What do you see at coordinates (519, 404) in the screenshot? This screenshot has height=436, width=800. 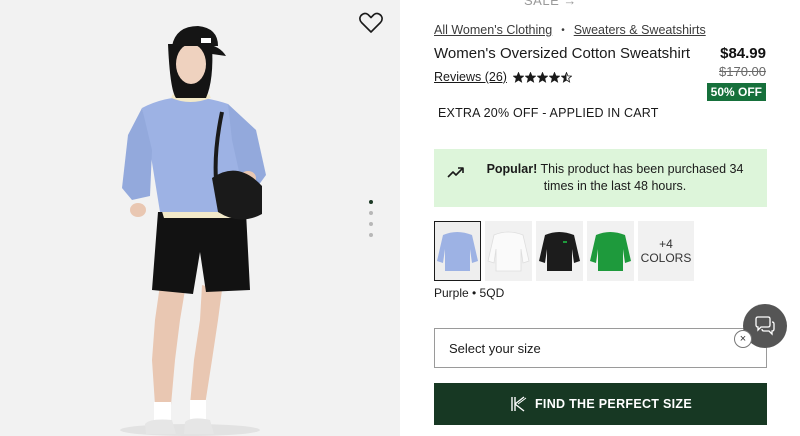 I see `k-logo-icon` at bounding box center [519, 404].